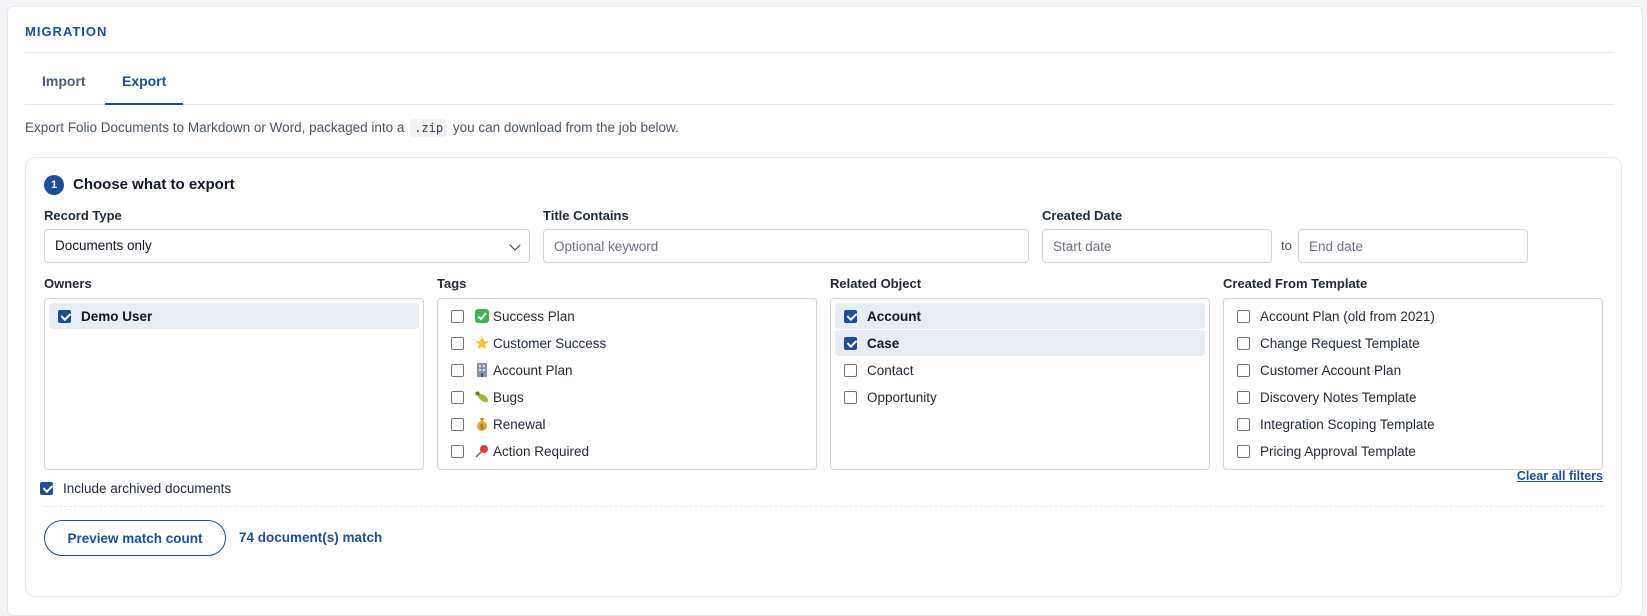 This screenshot has width=1647, height=616. I want to click on template-option: Change Request Template, so click(1413, 343).